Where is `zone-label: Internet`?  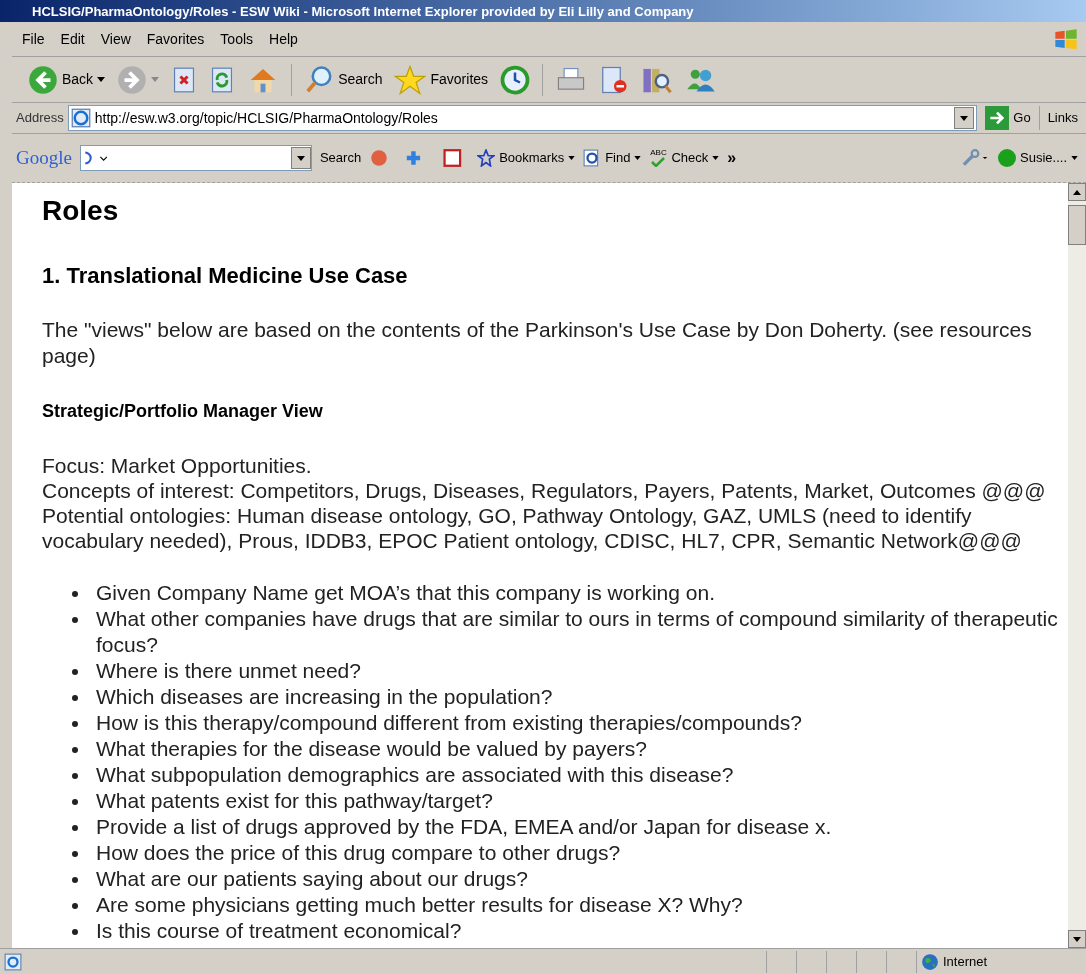
zone-label: Internet is located at coordinates (965, 961).